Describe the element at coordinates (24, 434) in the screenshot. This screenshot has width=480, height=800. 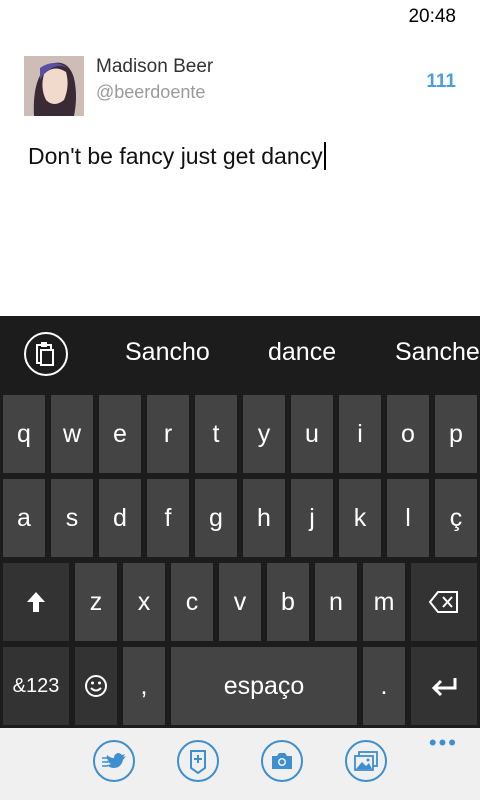
I see `key-q: q` at that location.